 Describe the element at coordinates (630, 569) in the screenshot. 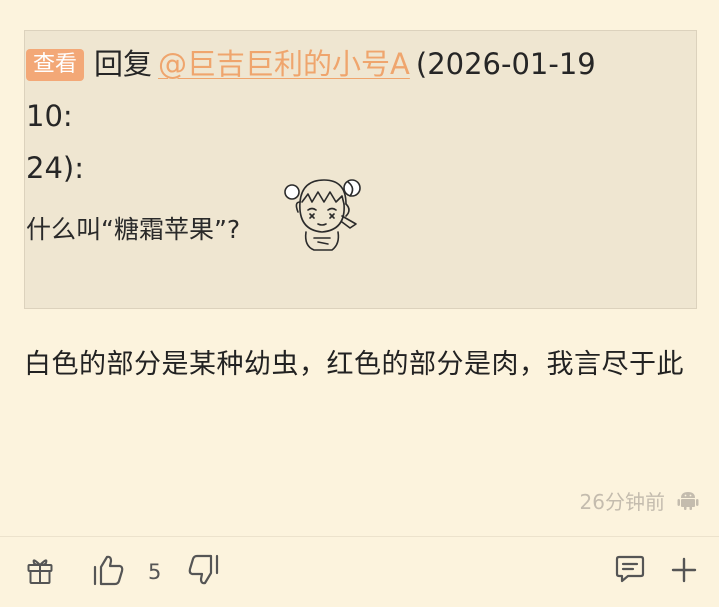

I see `comment-icon` at that location.